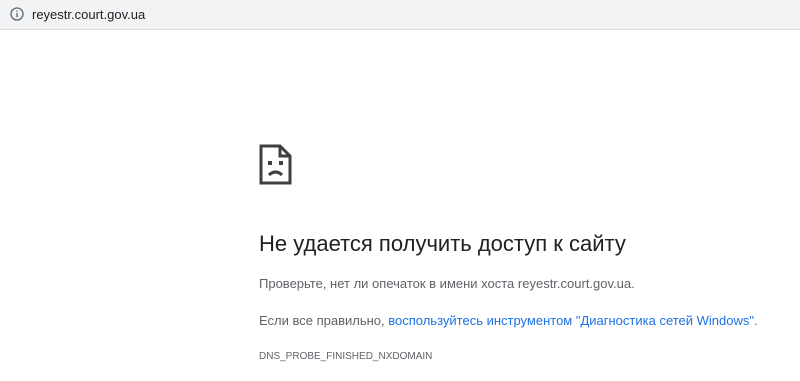 The width and height of the screenshot is (800, 381). Describe the element at coordinates (324, 320) in the screenshot. I see `diagnostics-prefix: Если все правильно,` at that location.